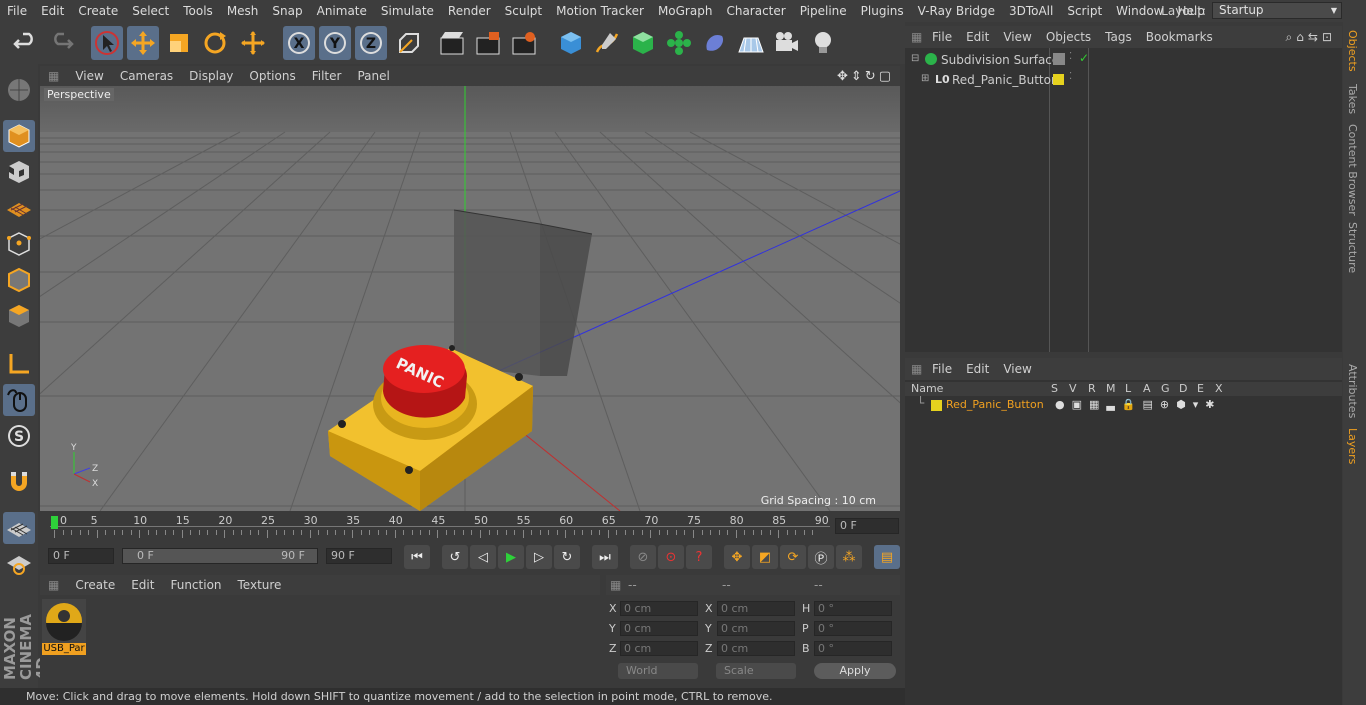 The height and width of the screenshot is (705, 1366). What do you see at coordinates (195, 585) in the screenshot?
I see `material-menu-function: Function` at bounding box center [195, 585].